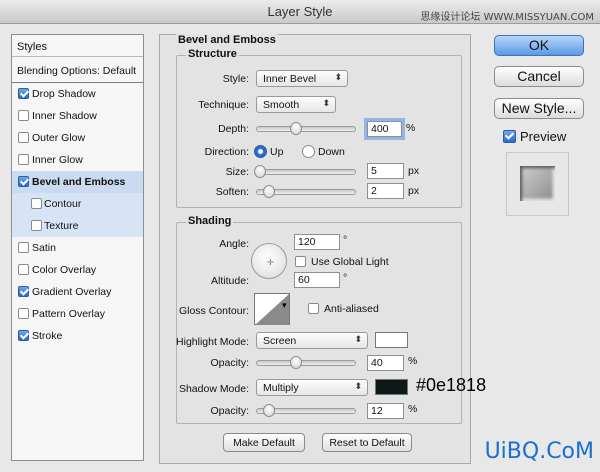  What do you see at coordinates (36, 203) in the screenshot?
I see `contour-checkbox` at bounding box center [36, 203].